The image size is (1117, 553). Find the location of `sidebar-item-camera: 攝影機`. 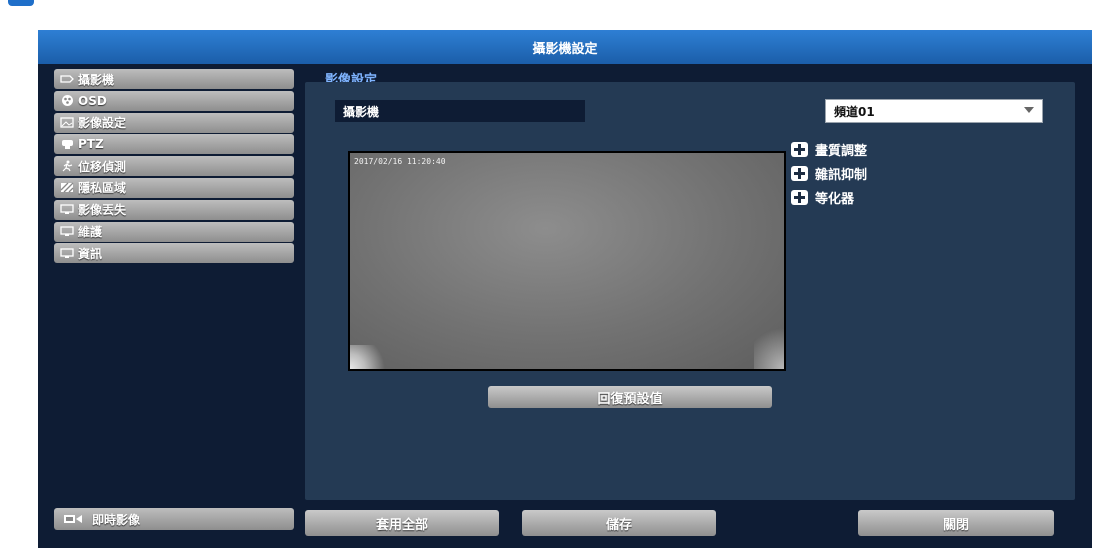

sidebar-item-camera: 攝影機 is located at coordinates (174, 79).